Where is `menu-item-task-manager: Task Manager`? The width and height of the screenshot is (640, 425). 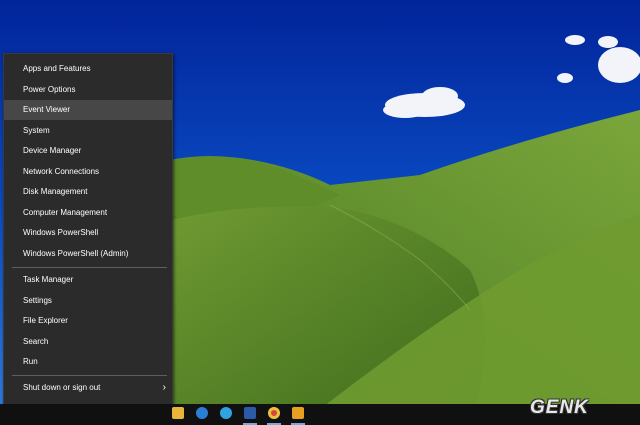 menu-item-task-manager: Task Manager is located at coordinates (88, 280).